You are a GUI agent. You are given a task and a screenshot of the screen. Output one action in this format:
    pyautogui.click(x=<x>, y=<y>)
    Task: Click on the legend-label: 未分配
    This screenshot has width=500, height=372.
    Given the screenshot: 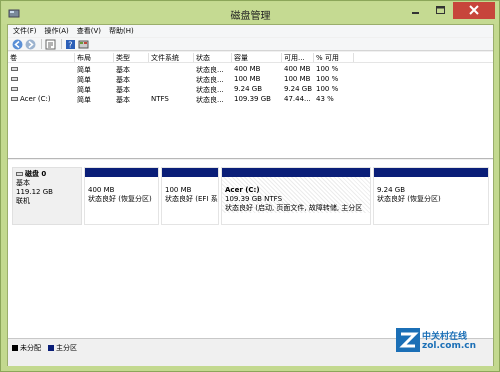 What is the action you would take?
    pyautogui.click(x=30, y=348)
    